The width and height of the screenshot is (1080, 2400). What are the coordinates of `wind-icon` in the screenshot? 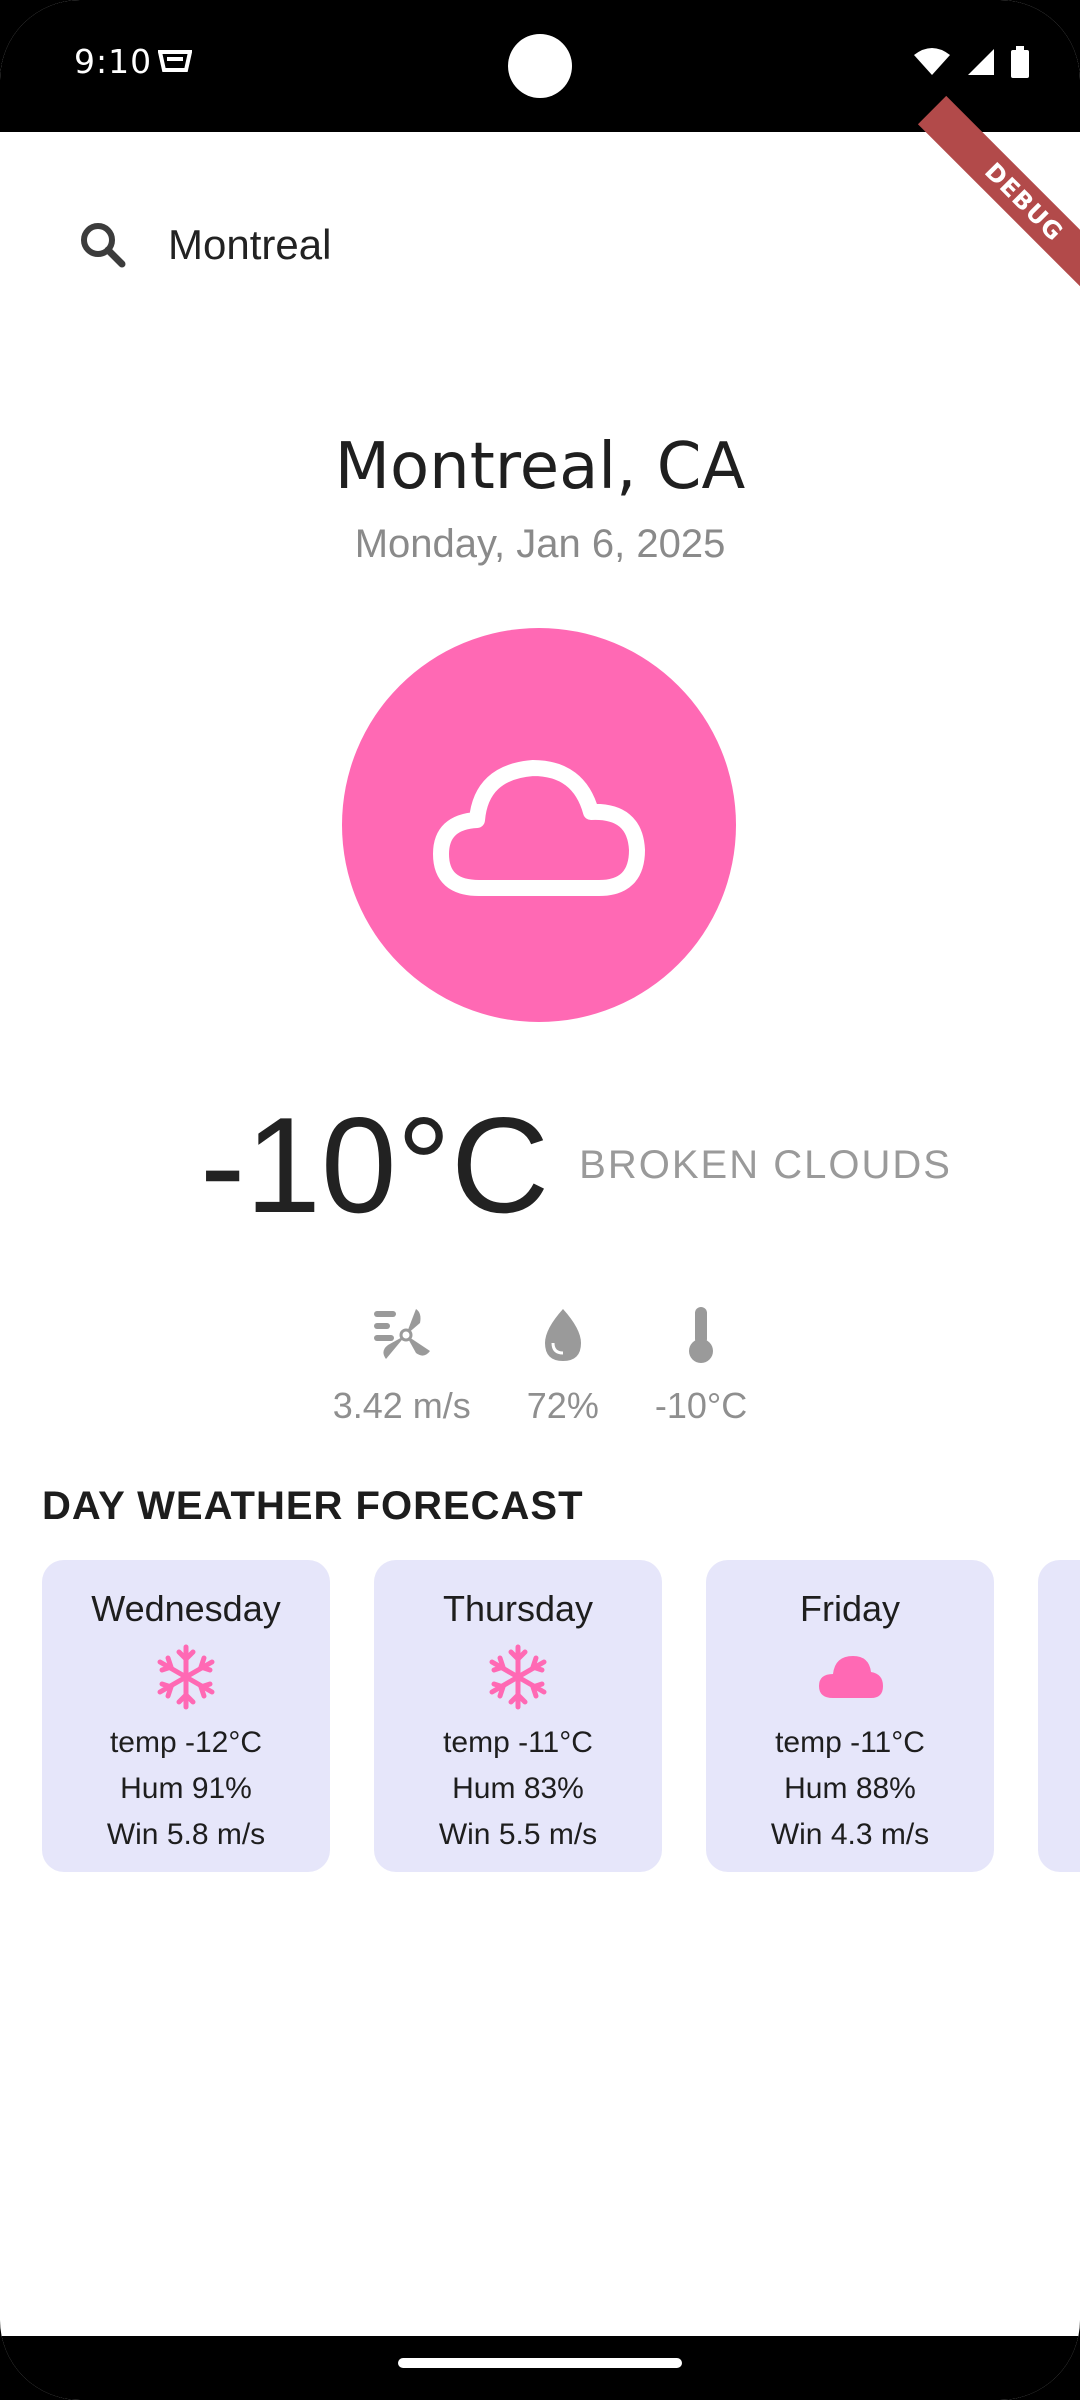 It's located at (401, 1334).